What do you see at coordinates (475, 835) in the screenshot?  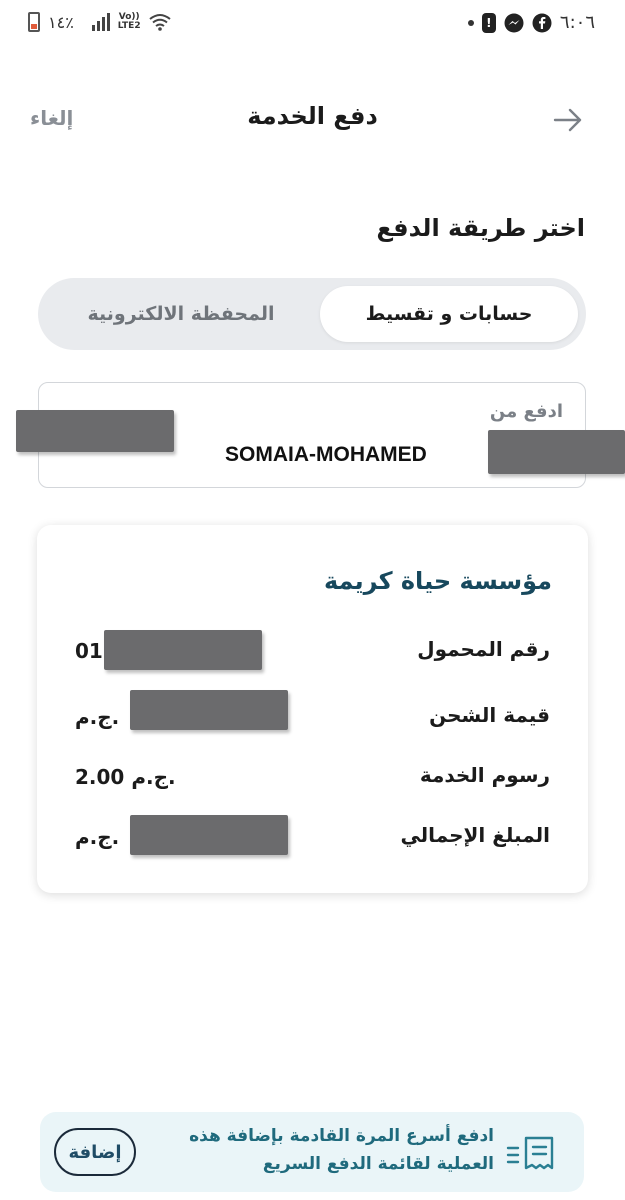 I see `total-amount-label: المبلغ الإجمالي` at bounding box center [475, 835].